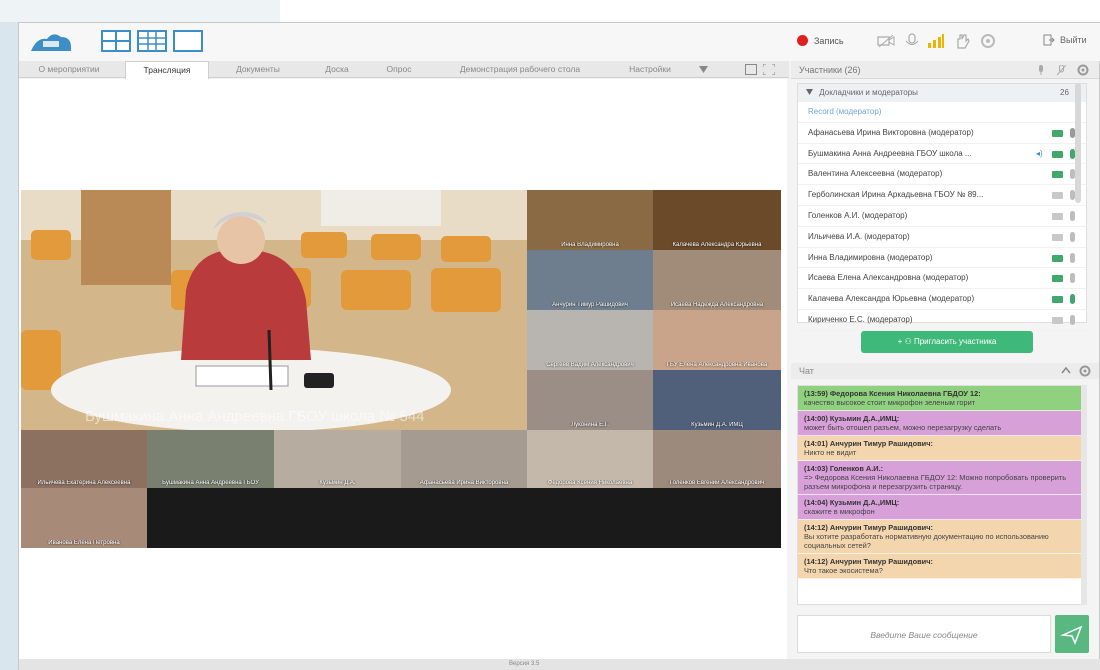 This screenshot has height=670, width=1100. Describe the element at coordinates (590, 340) in the screenshot. I see `video-thumb: Сергеев Вадим Александрович` at that location.